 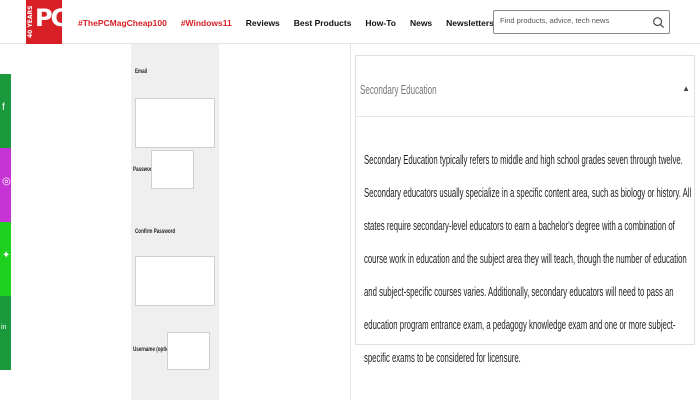 I want to click on accordion-separator, so click(x=525, y=116).